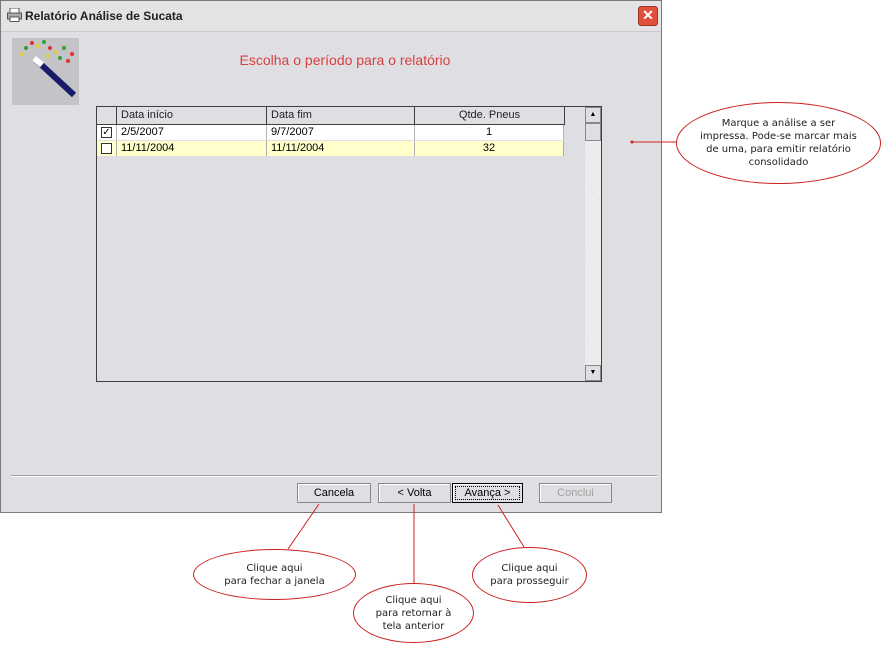  What do you see at coordinates (303, 526) in the screenshot?
I see `connector-close` at bounding box center [303, 526].